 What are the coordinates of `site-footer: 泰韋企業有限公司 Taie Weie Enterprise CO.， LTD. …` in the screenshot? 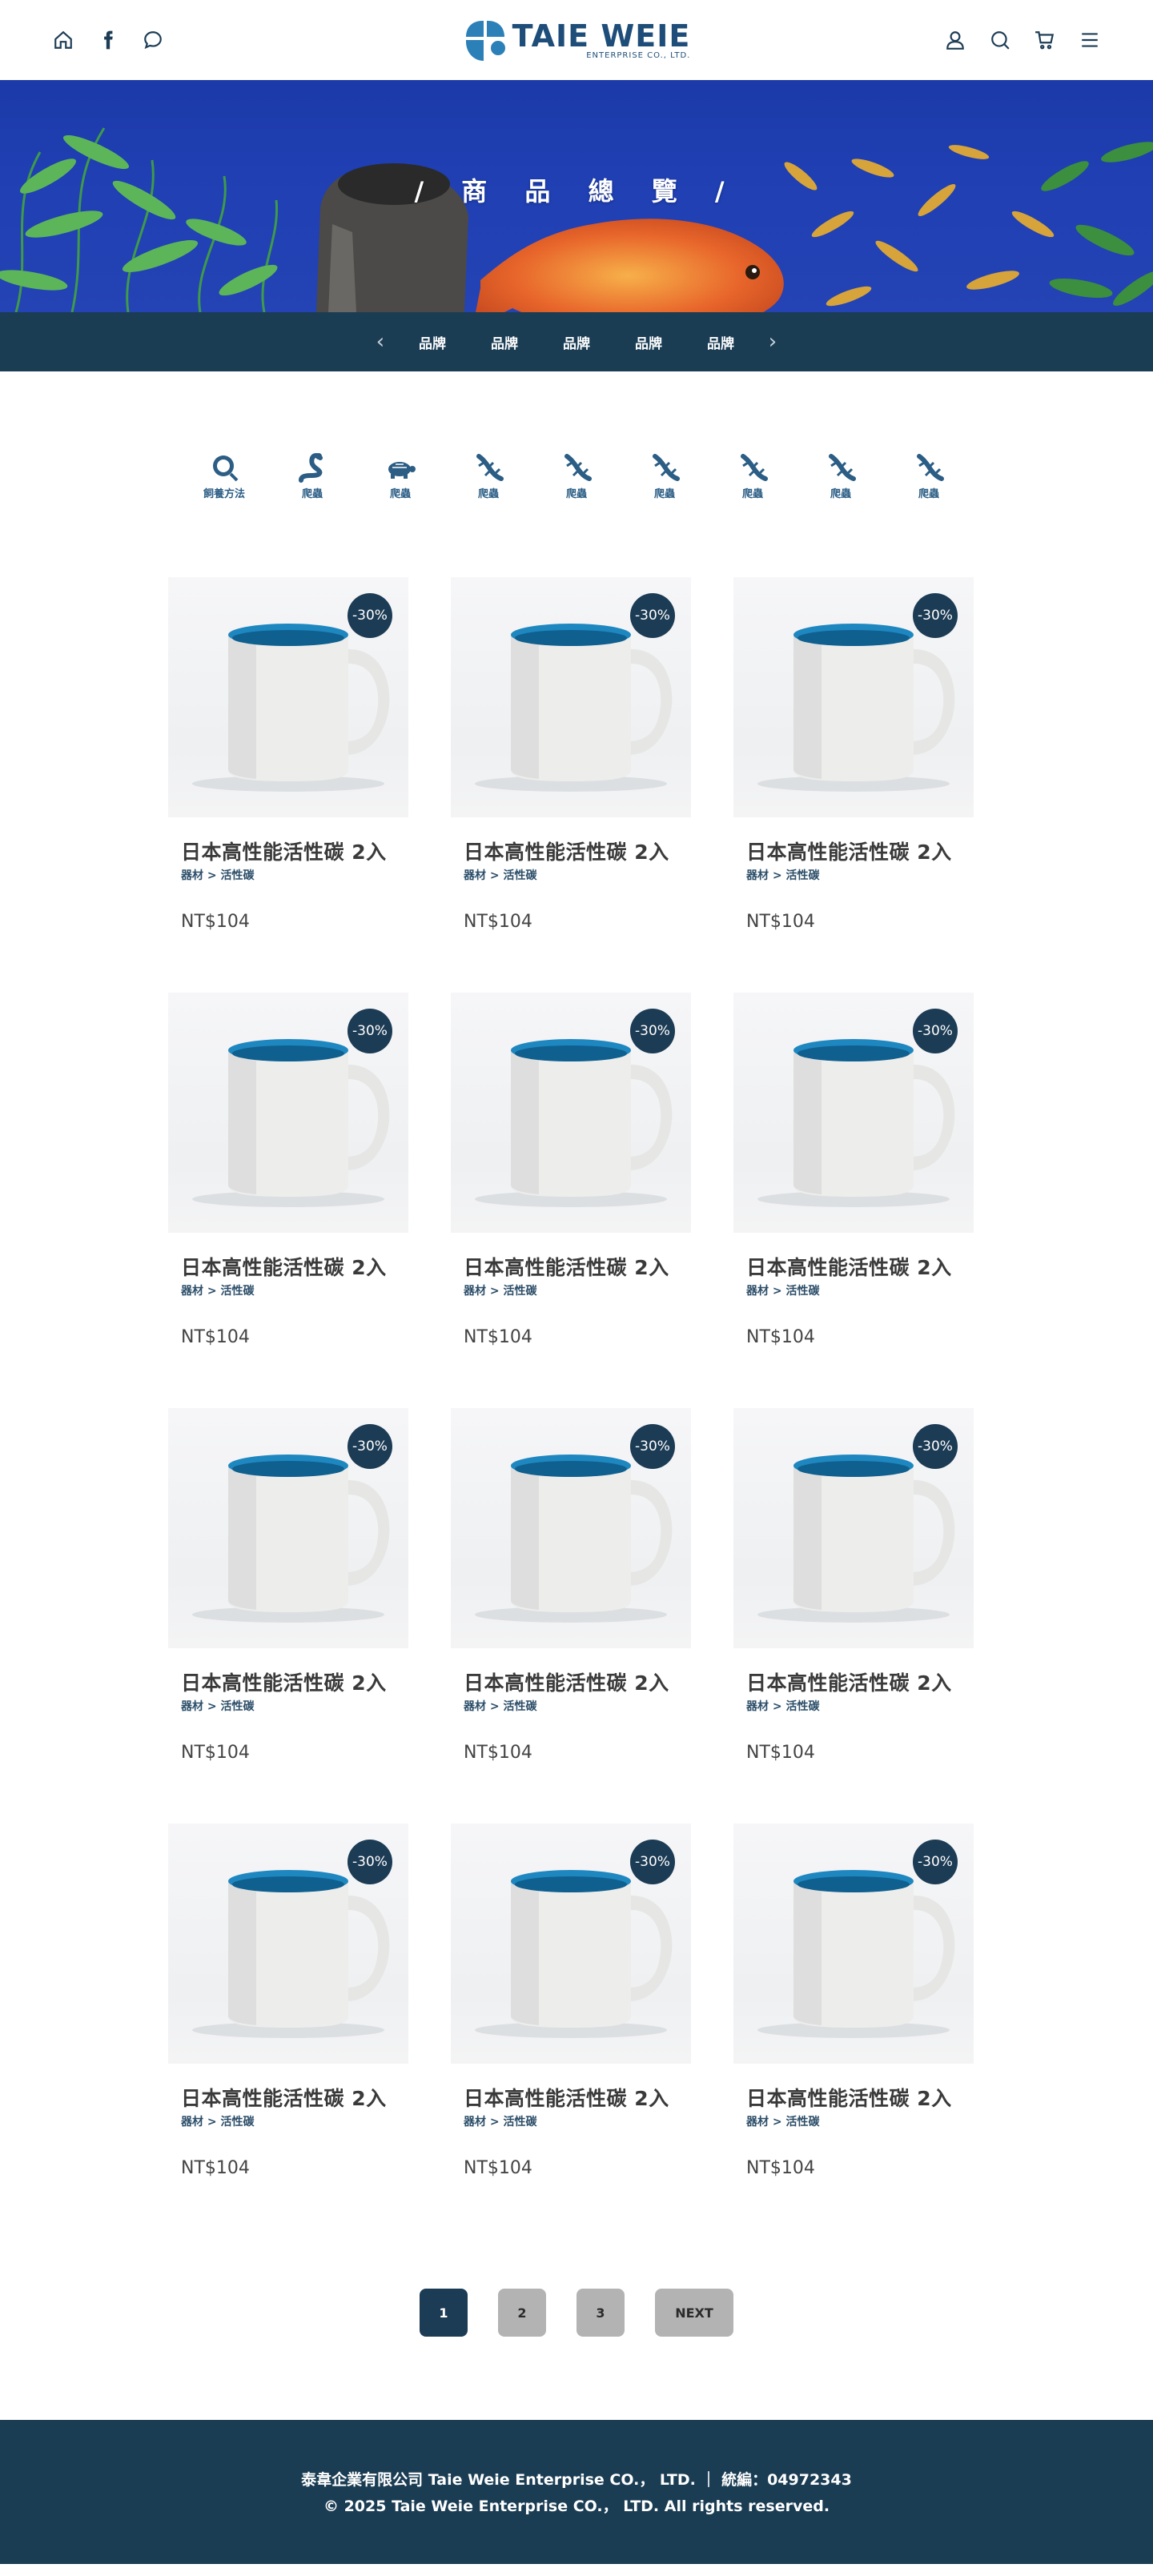 It's located at (576, 2492).